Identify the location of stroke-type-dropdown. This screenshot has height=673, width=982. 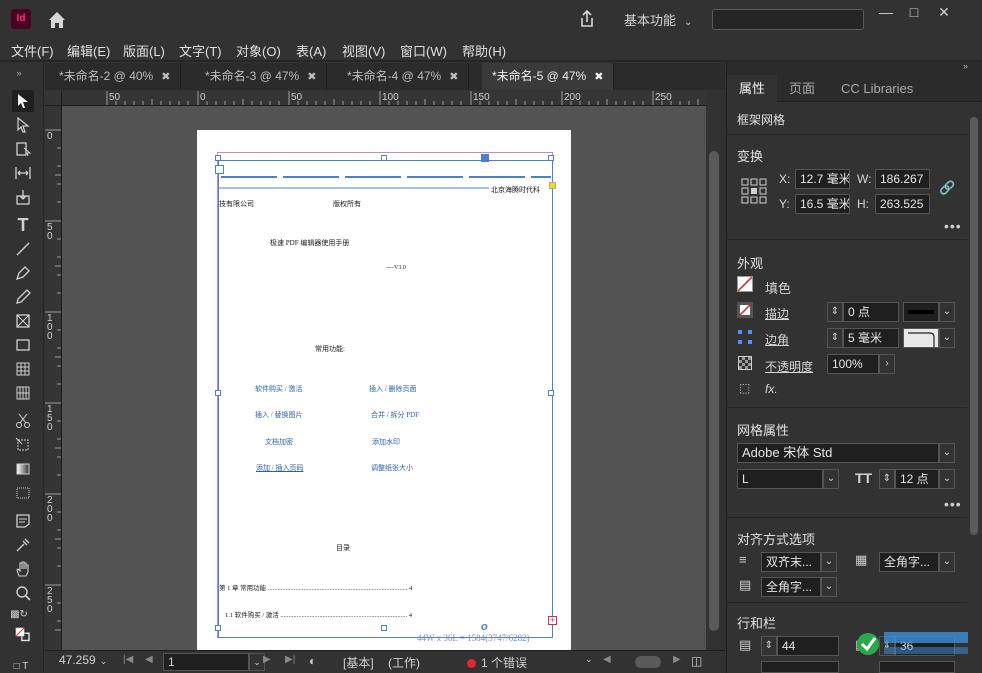
(921, 312).